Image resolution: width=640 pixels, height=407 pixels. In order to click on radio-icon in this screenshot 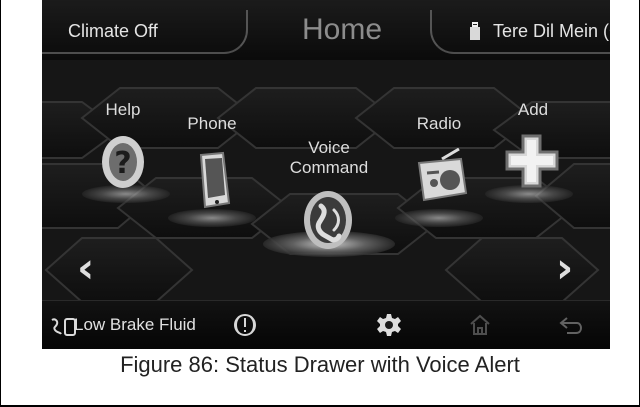, I will do `click(442, 175)`.